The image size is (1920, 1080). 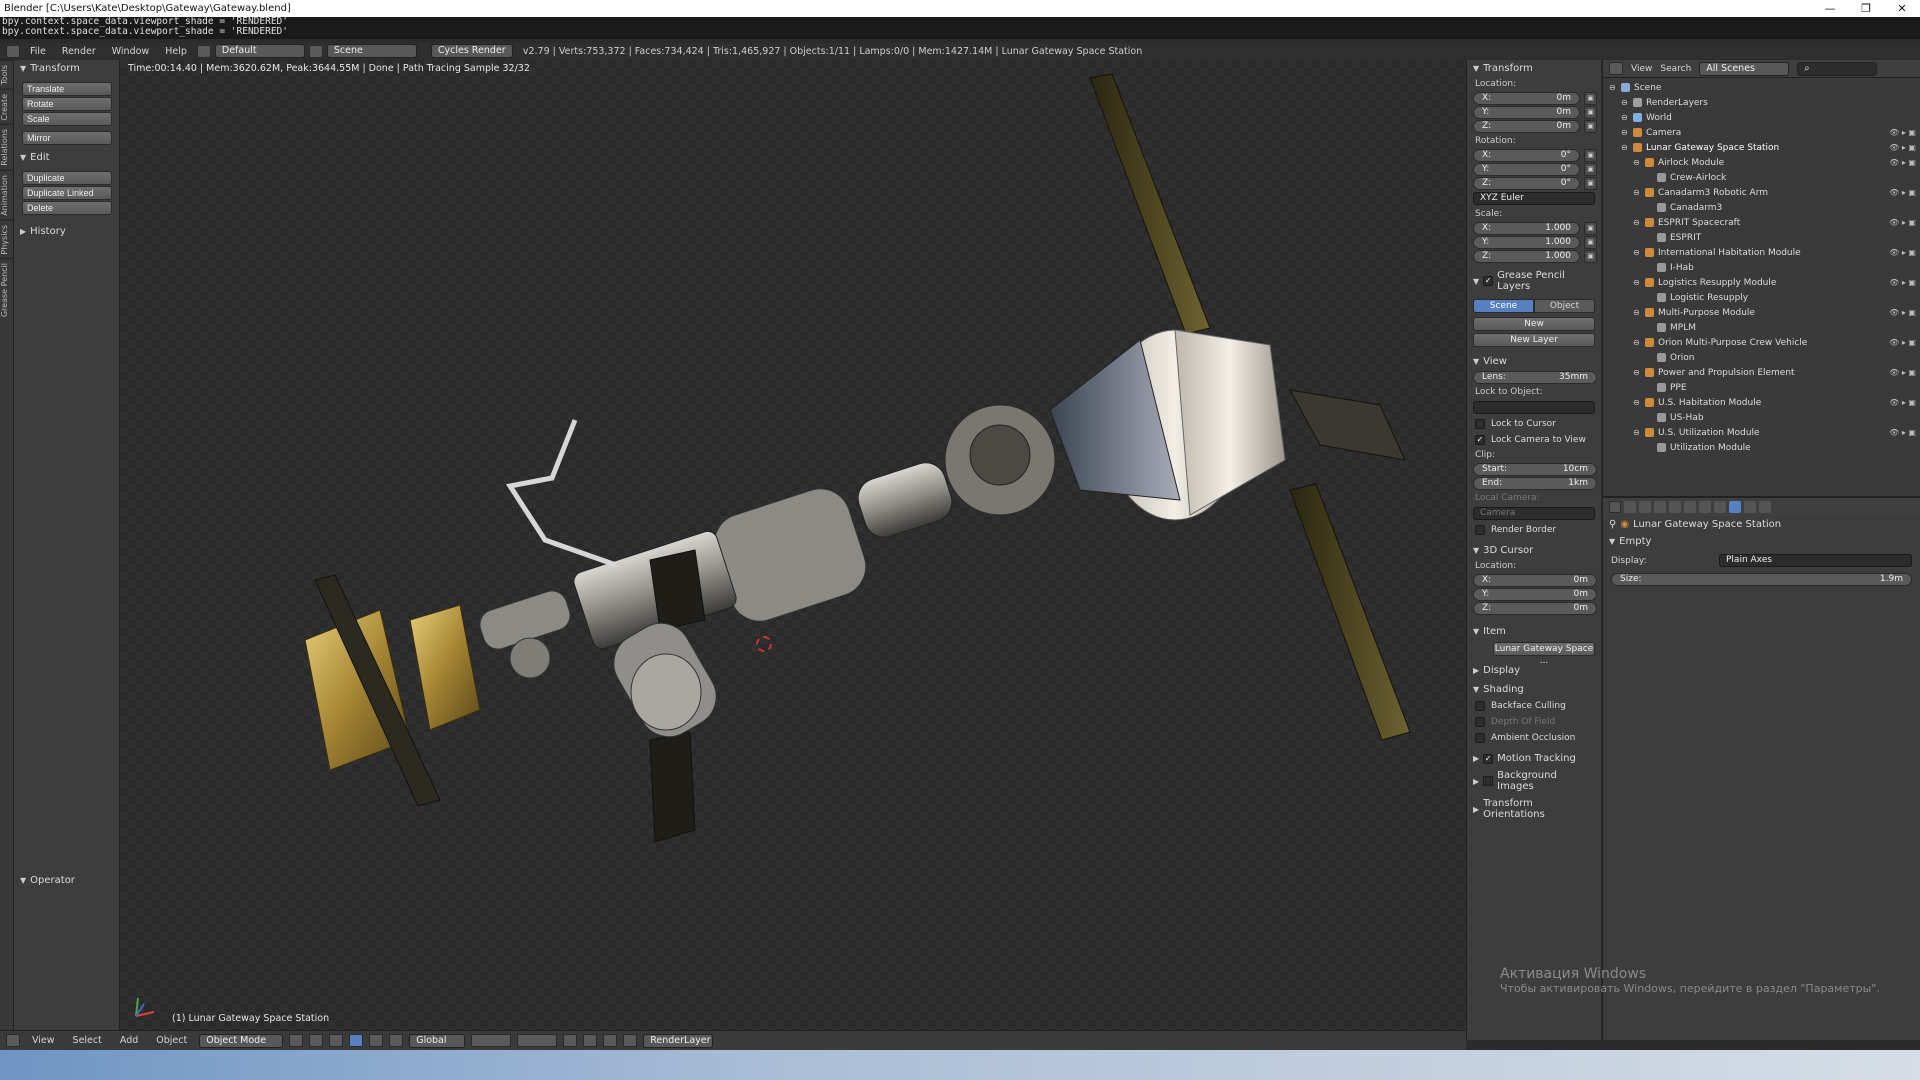 What do you see at coordinates (7, 290) in the screenshot?
I see `tab-grease-pencil: Grease Pencil` at bounding box center [7, 290].